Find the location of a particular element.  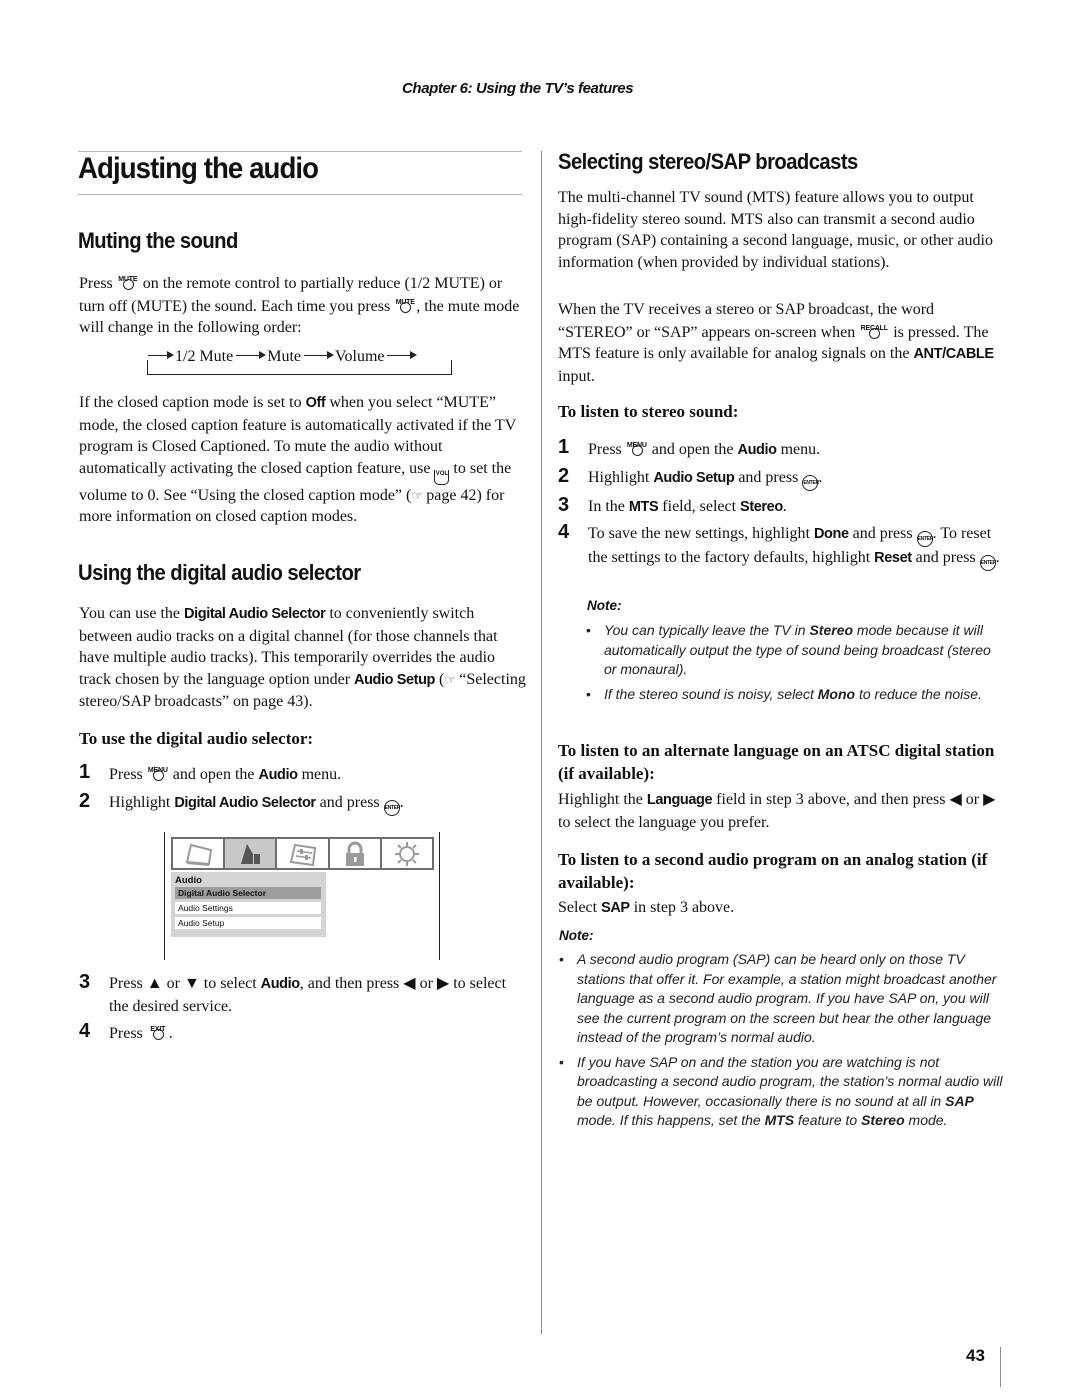

mute-cycle-diagram: 1/2 Mute Mute Volume is located at coordinates (299, 363).